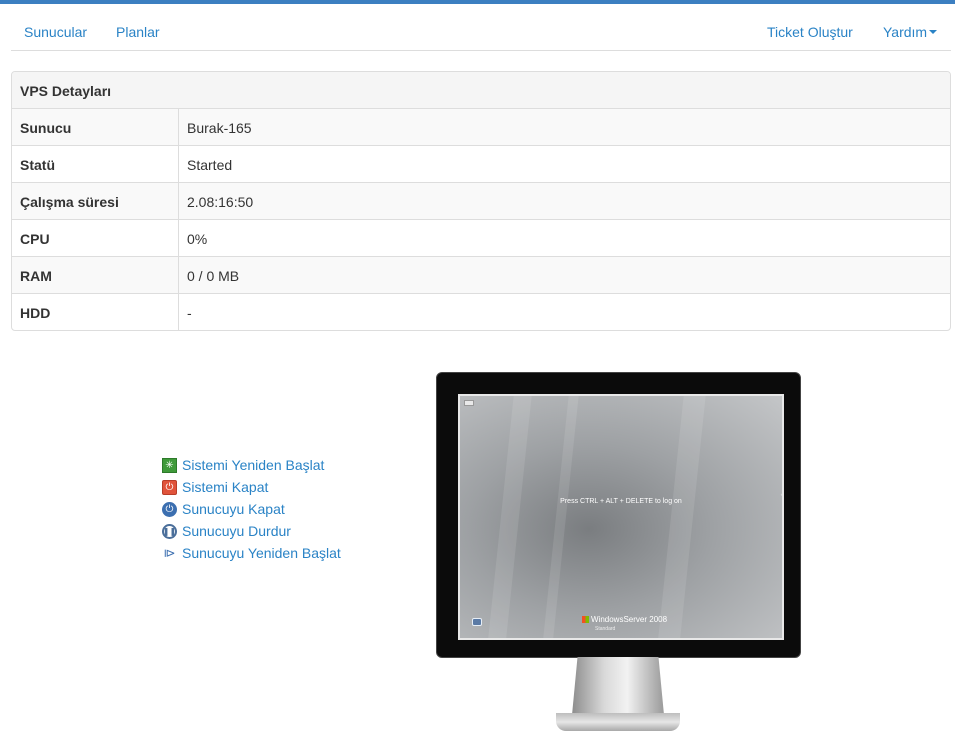  Describe the element at coordinates (213, 276) in the screenshot. I see `row-value: 0 / 0 MB` at that location.